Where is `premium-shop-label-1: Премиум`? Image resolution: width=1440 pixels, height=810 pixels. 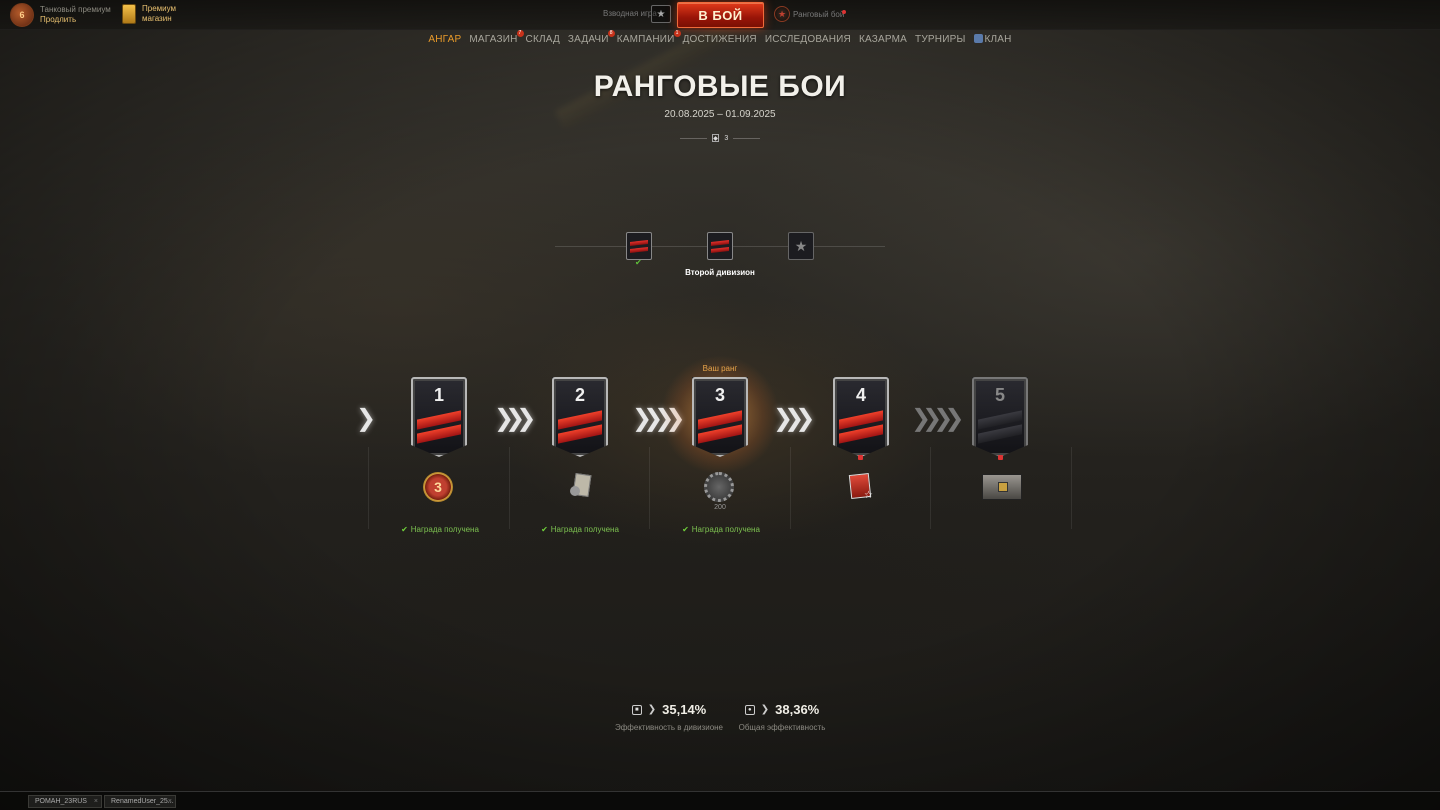
premium-shop-label-1: Премиум is located at coordinates (159, 8).